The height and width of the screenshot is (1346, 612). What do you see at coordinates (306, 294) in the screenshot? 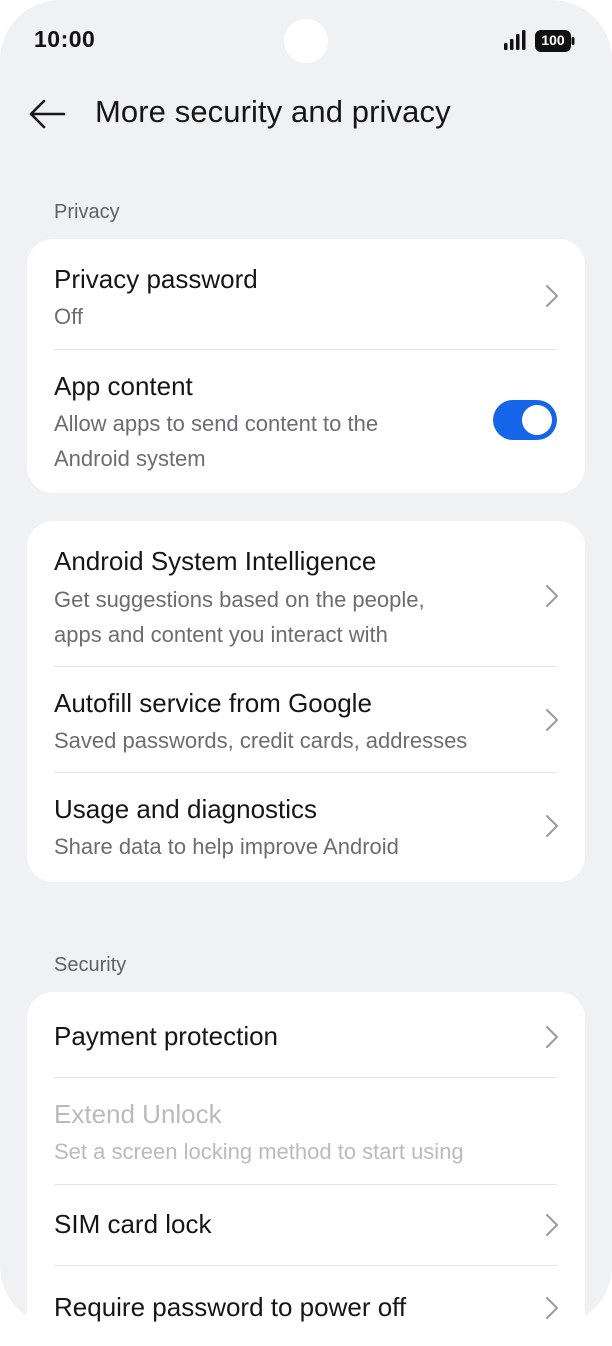
I see `privacy-password-item: Privacy password Off` at bounding box center [306, 294].